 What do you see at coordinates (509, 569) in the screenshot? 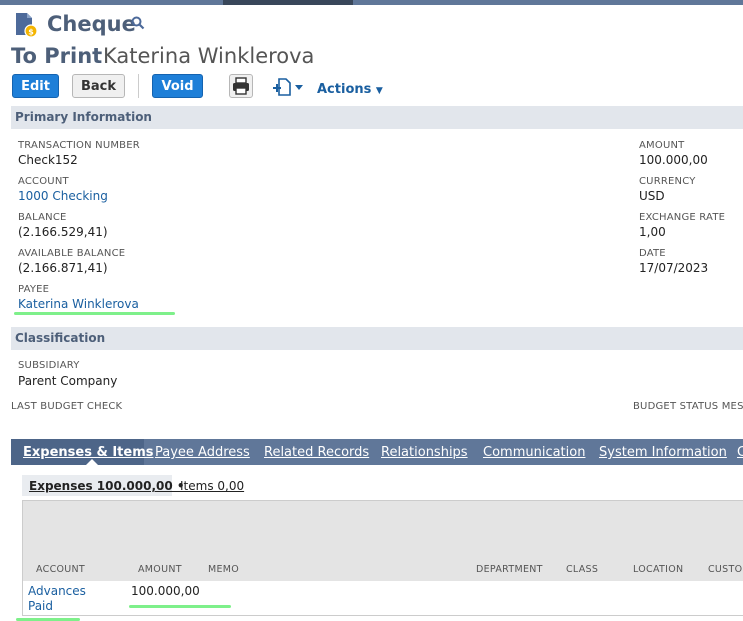
I see `column-header-department: DEPARTMENT` at bounding box center [509, 569].